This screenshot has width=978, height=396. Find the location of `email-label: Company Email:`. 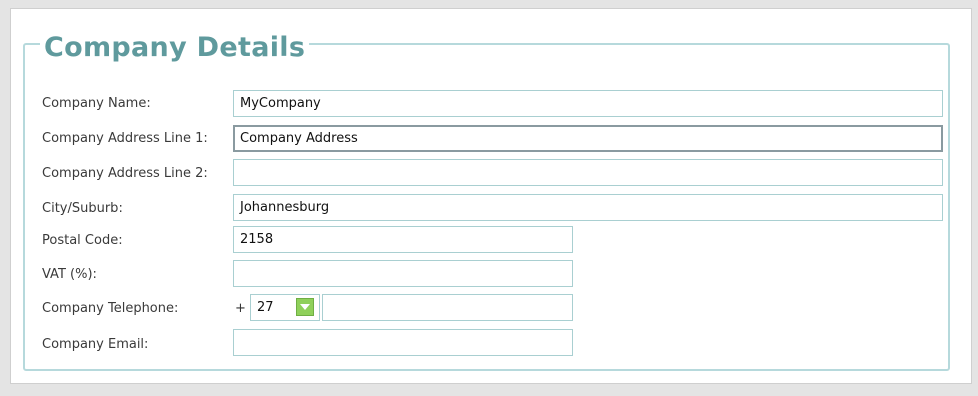

email-label: Company Email: is located at coordinates (95, 344).